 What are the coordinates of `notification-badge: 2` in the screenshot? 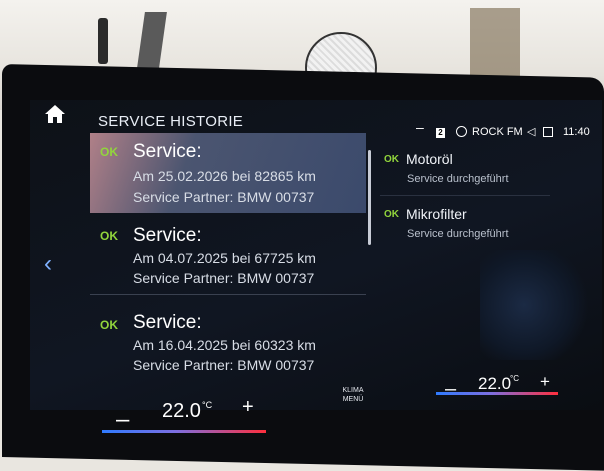 It's located at (440, 133).